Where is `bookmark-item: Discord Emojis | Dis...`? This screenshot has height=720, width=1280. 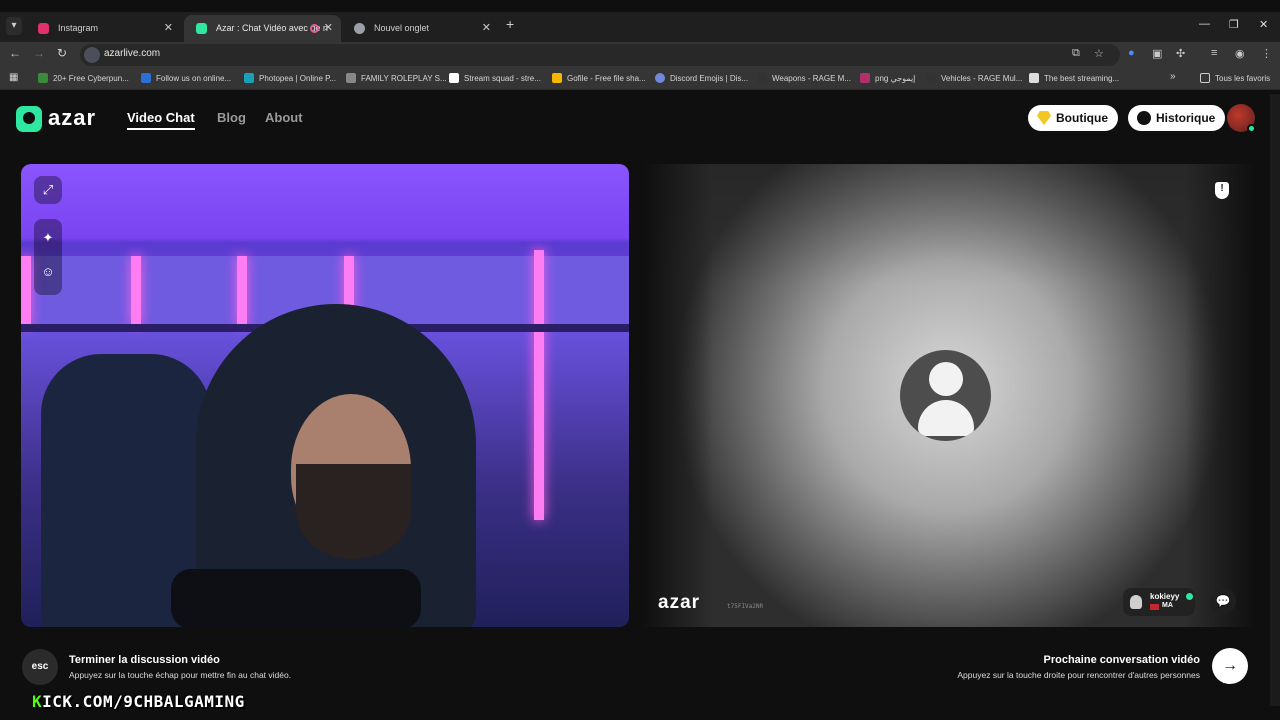 bookmark-item: Discord Emojis | Dis... is located at coordinates (701, 78).